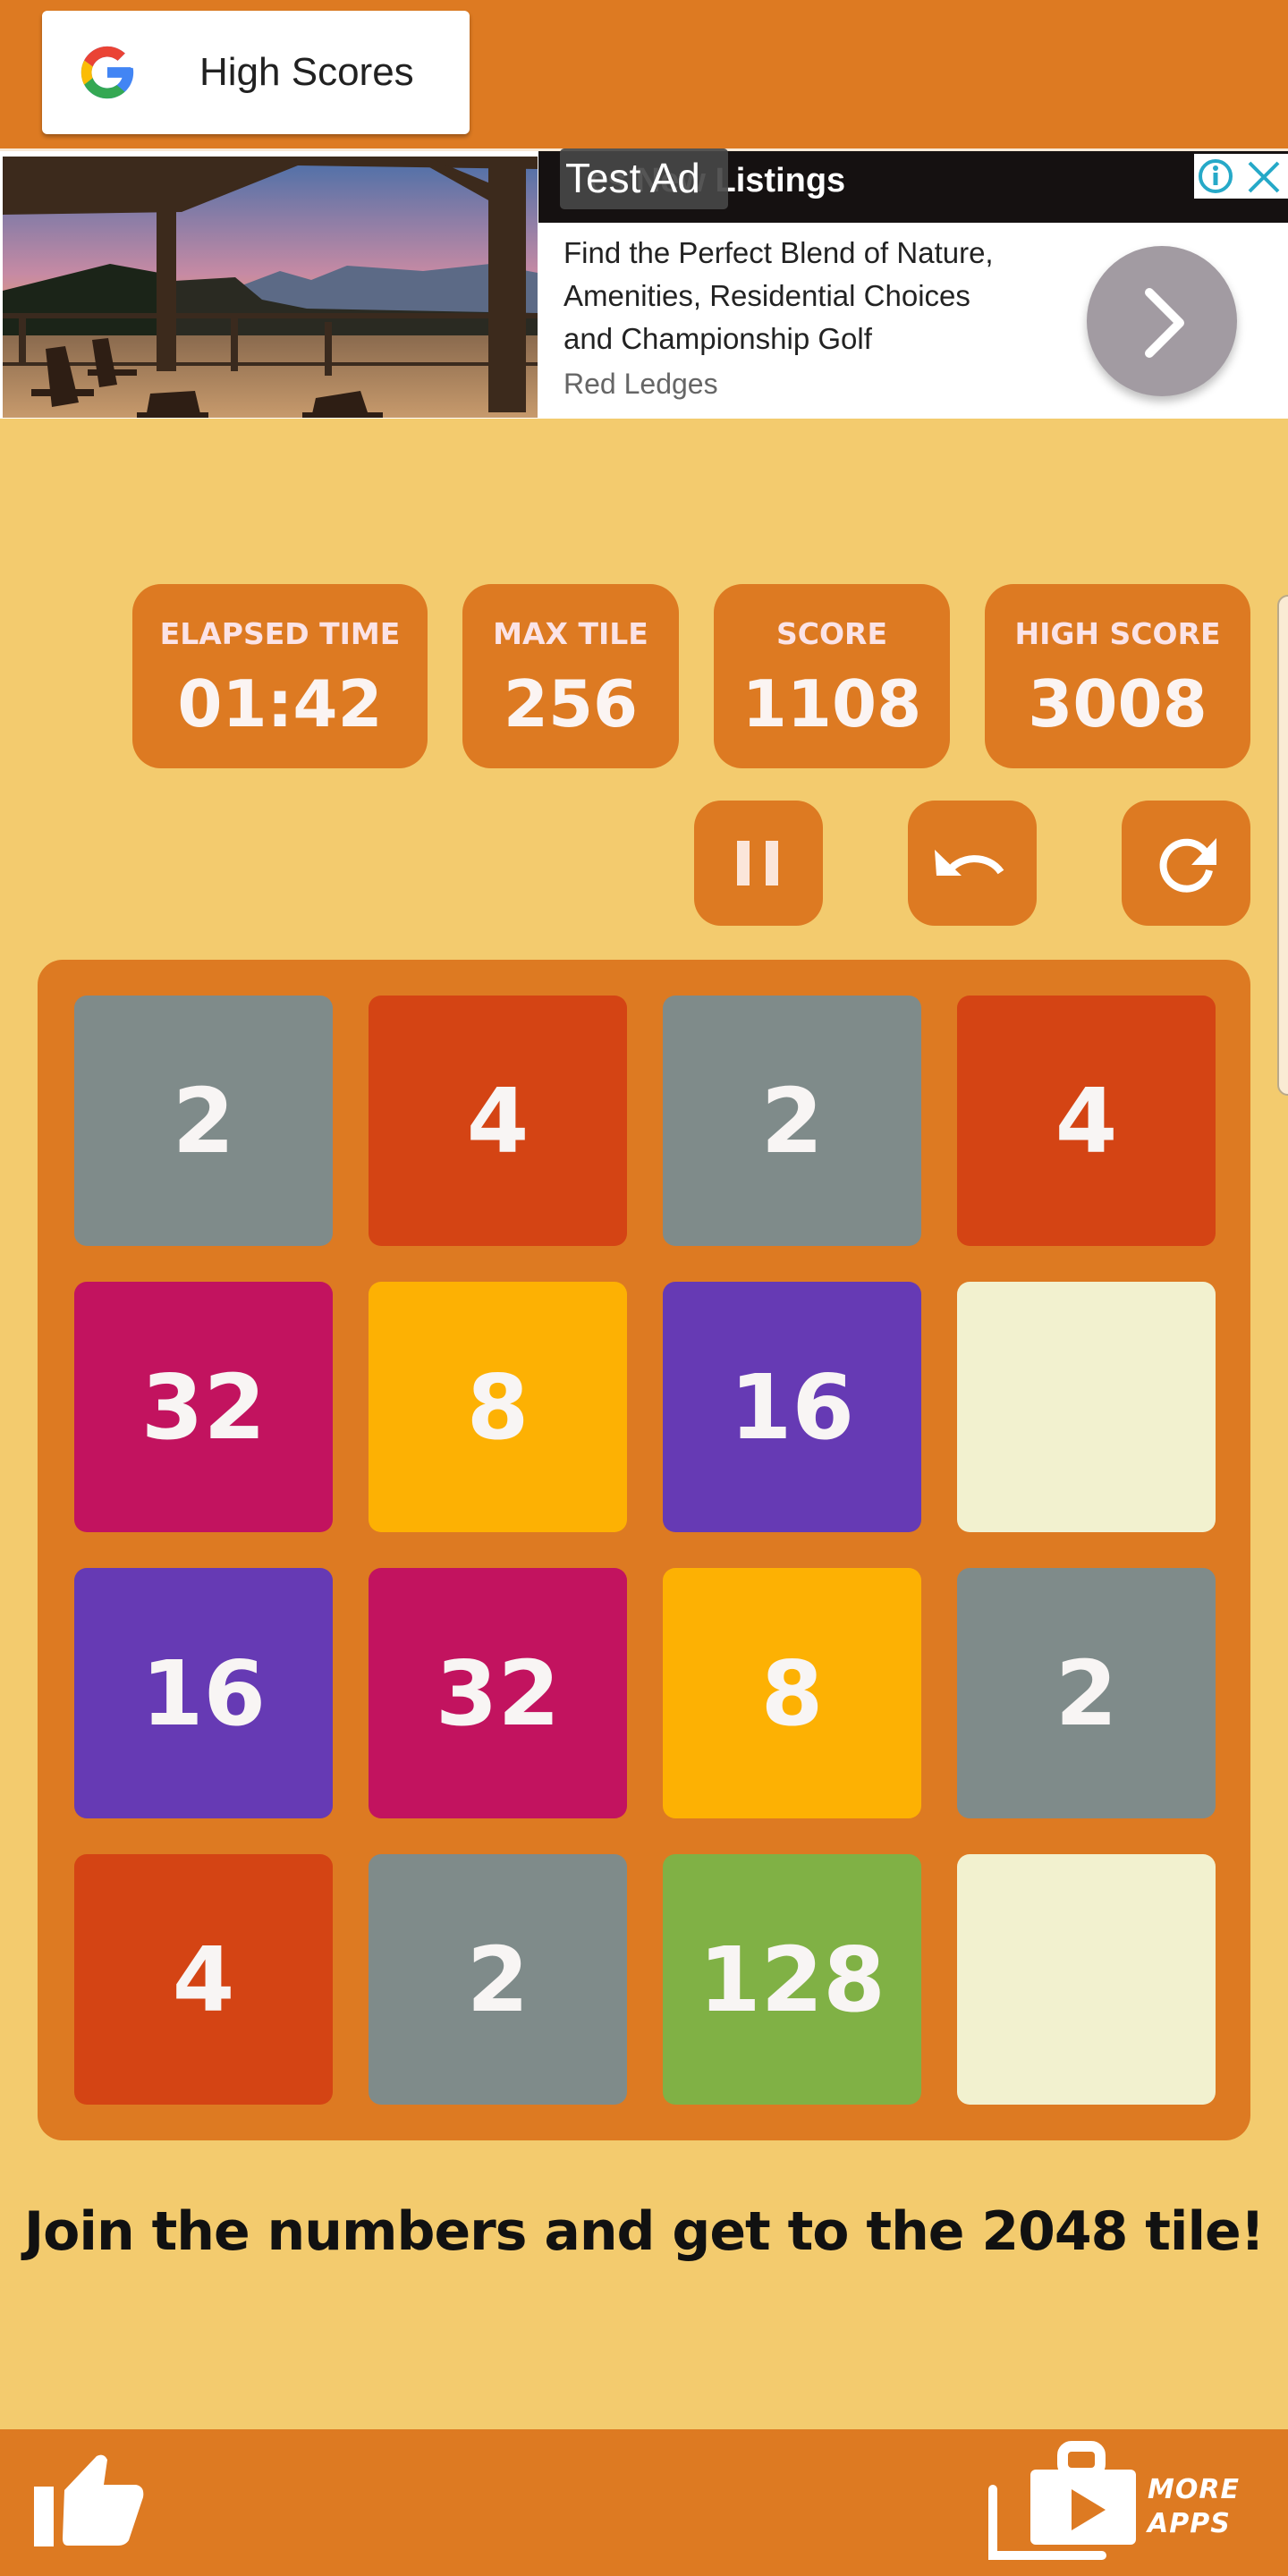 The image size is (1288, 2576). I want to click on ad-choices, so click(1241, 176).